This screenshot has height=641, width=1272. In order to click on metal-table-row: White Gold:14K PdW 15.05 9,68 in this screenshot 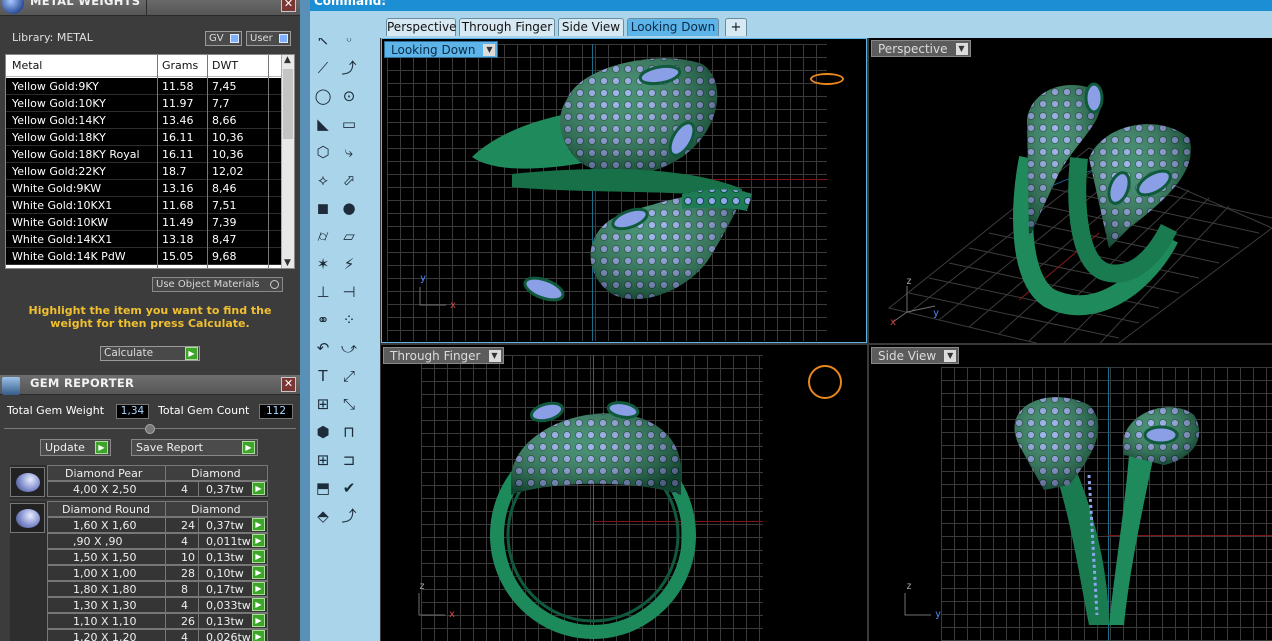, I will do `click(144, 256)`.